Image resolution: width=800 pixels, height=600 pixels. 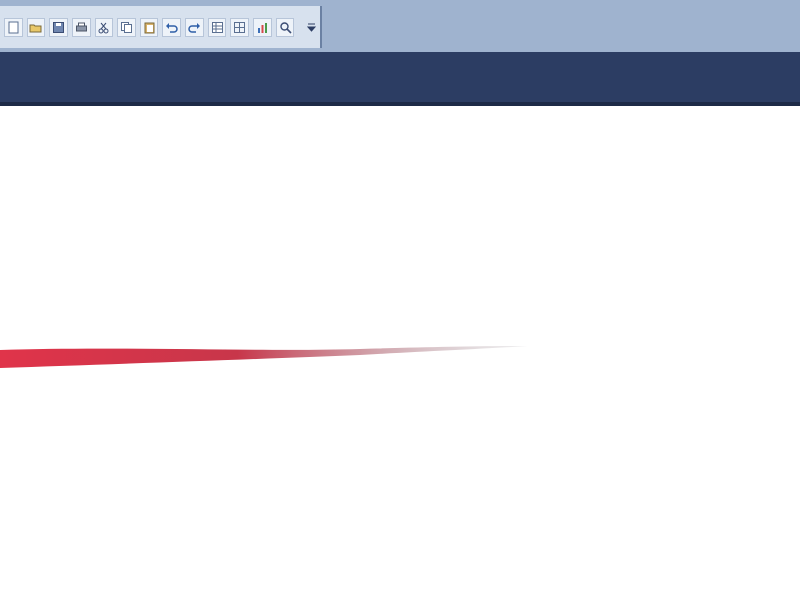 I want to click on paste-button, so click(x=149, y=27).